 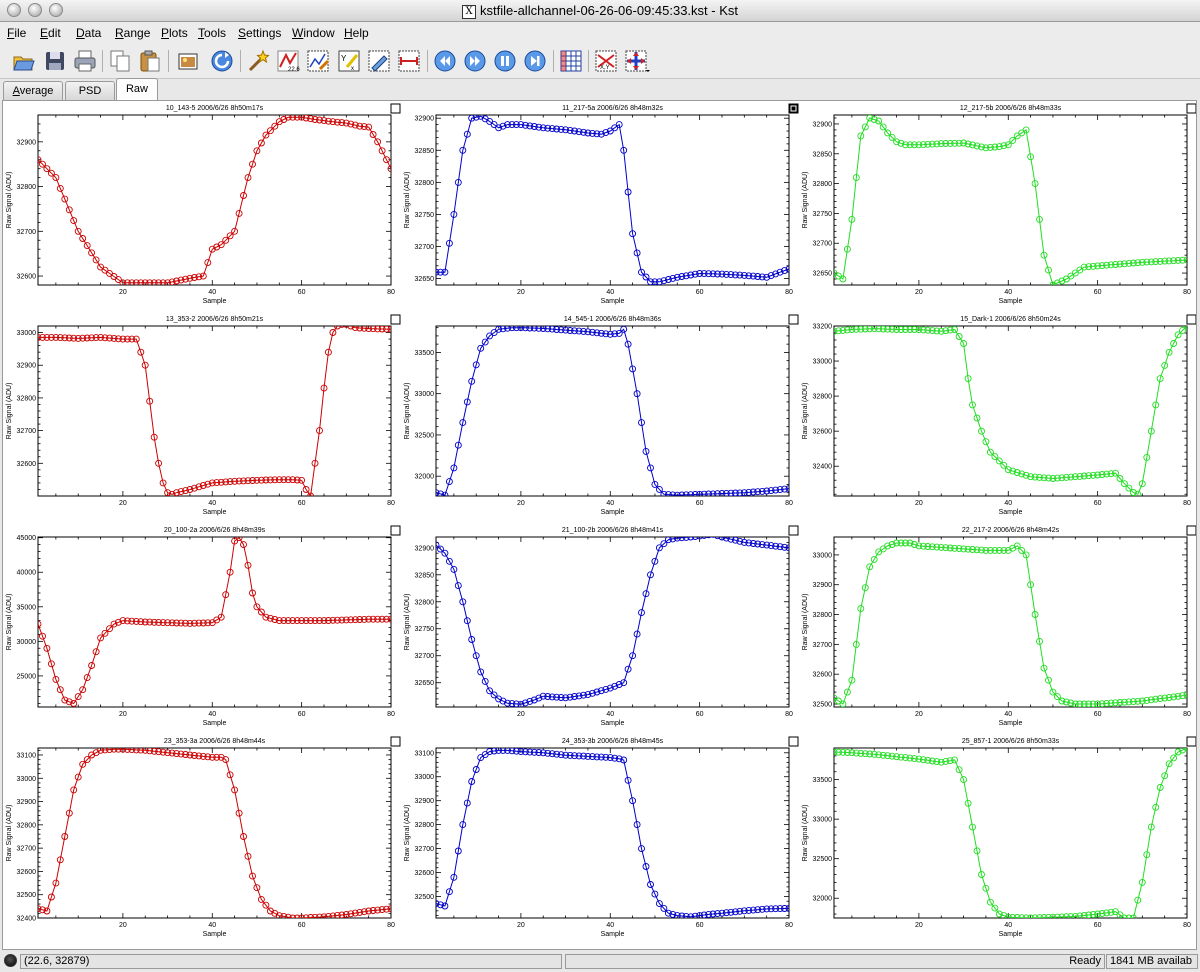 I want to click on paste-icon, so click(x=150, y=61).